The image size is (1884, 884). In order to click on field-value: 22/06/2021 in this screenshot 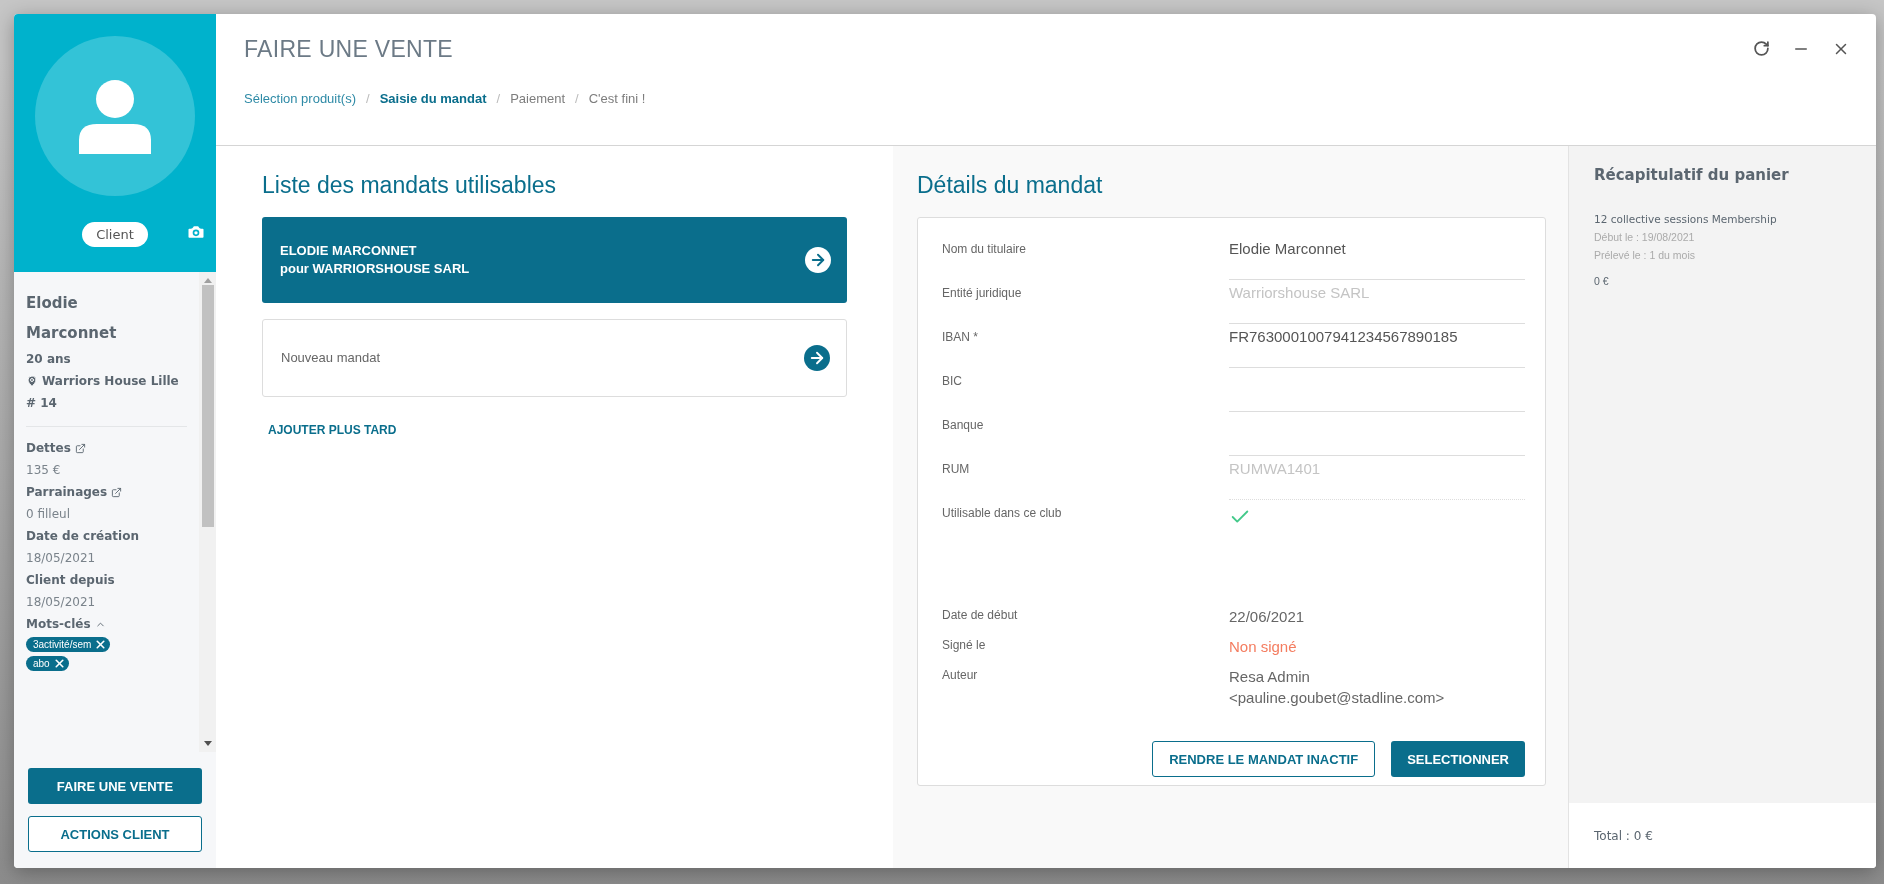, I will do `click(1267, 617)`.